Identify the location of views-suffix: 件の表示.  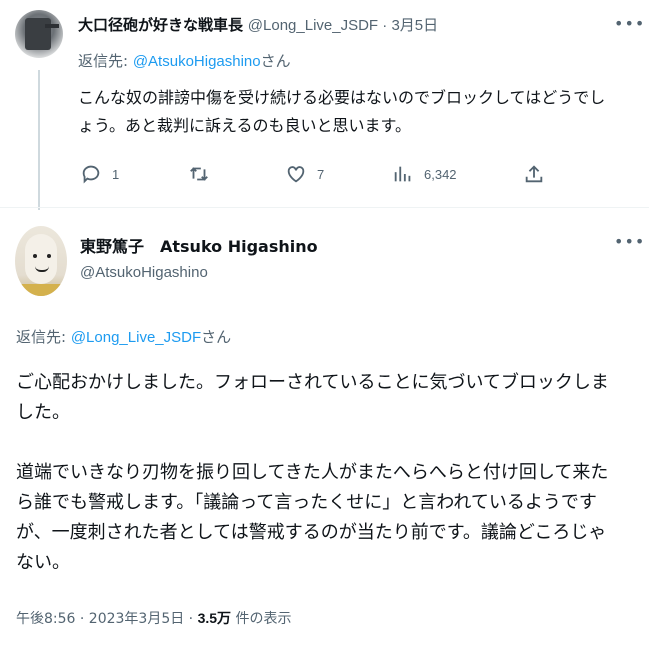
(261, 619).